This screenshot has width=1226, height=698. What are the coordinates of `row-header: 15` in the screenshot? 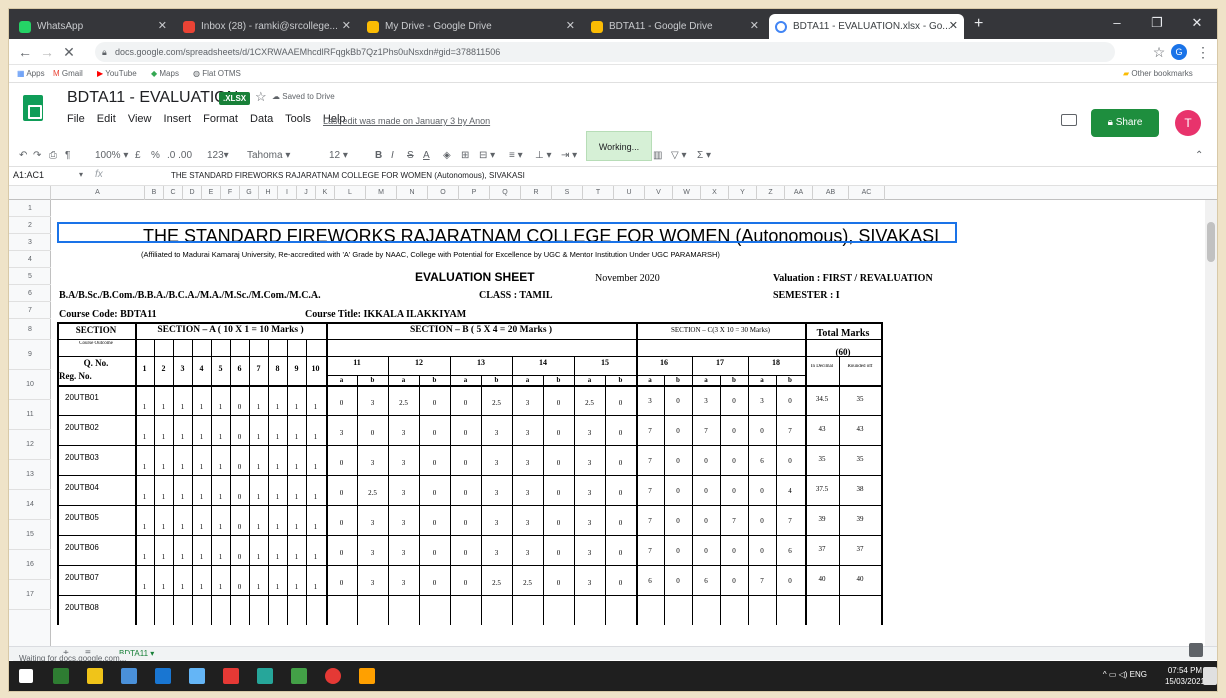 It's located at (30, 535).